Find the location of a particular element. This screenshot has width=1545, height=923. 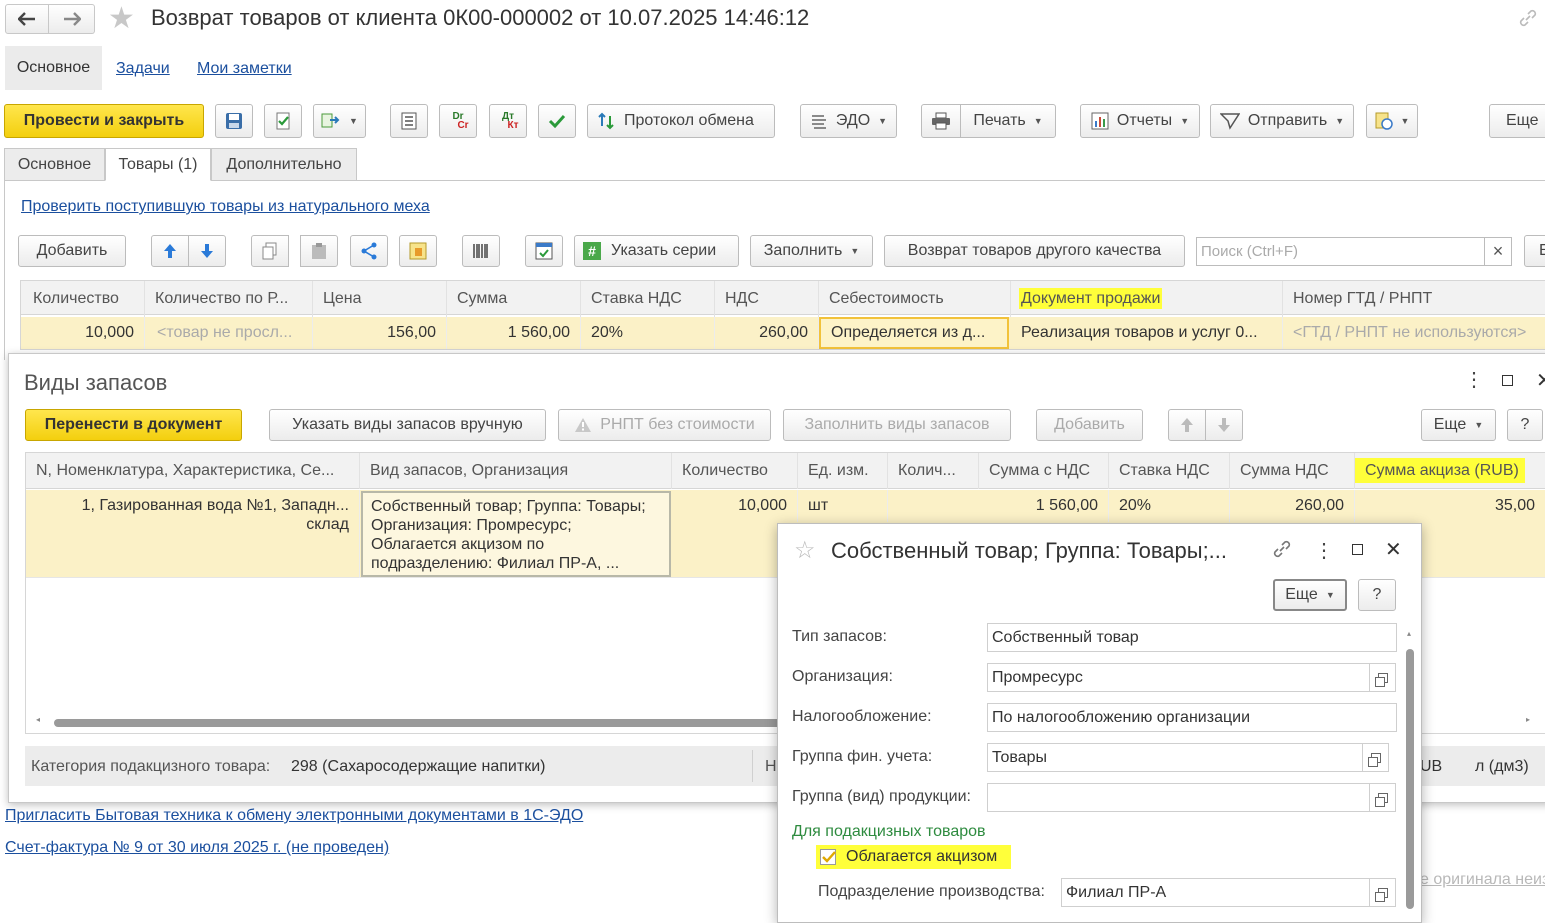

print-icon-button is located at coordinates (941, 121).